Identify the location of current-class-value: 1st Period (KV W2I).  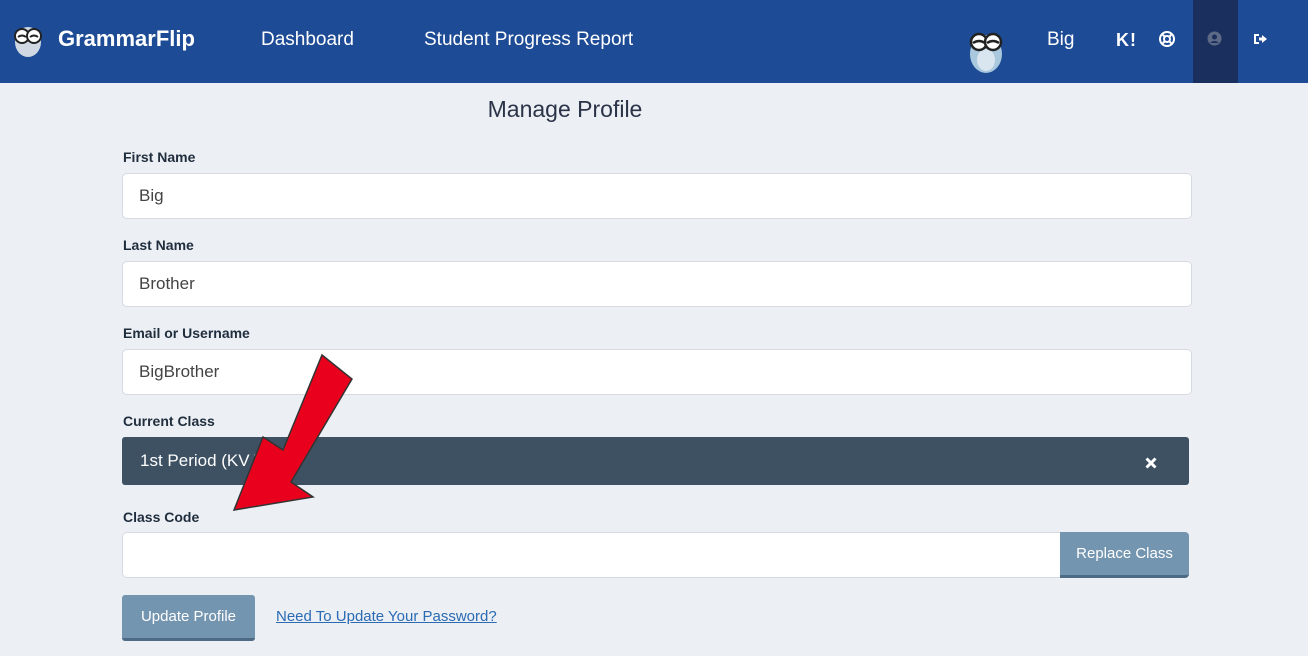
(215, 460).